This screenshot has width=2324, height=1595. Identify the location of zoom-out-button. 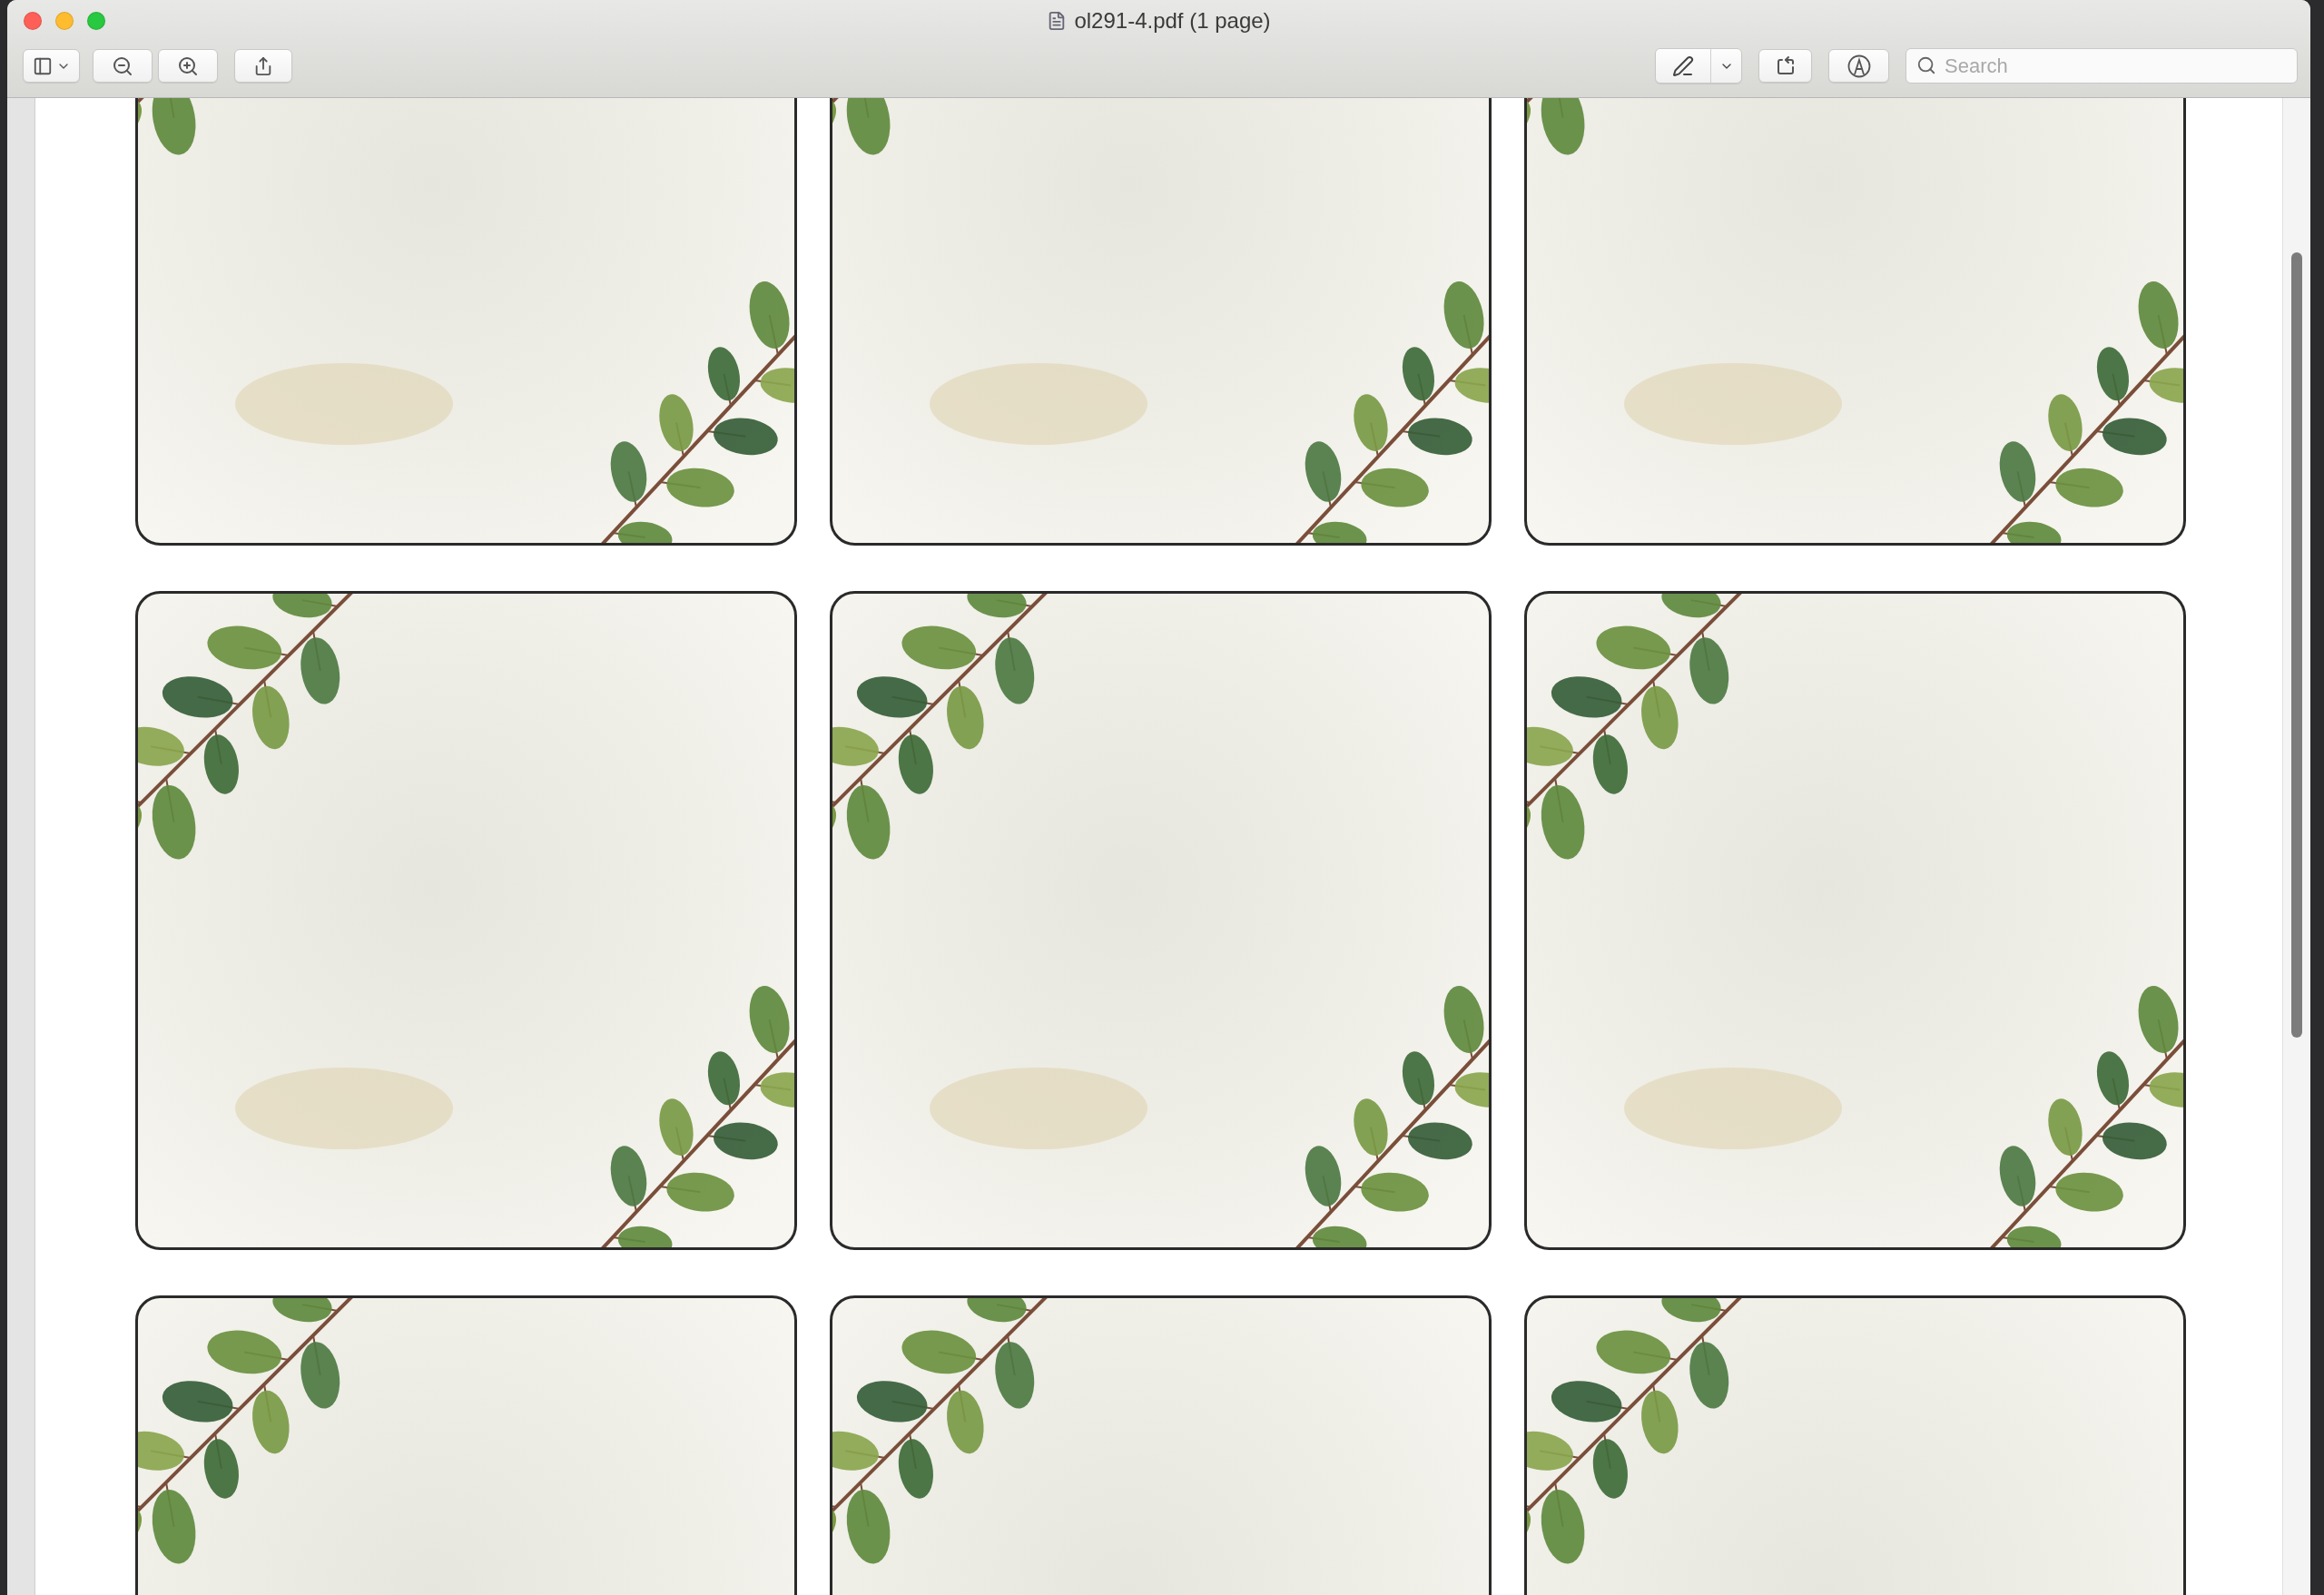
(123, 66).